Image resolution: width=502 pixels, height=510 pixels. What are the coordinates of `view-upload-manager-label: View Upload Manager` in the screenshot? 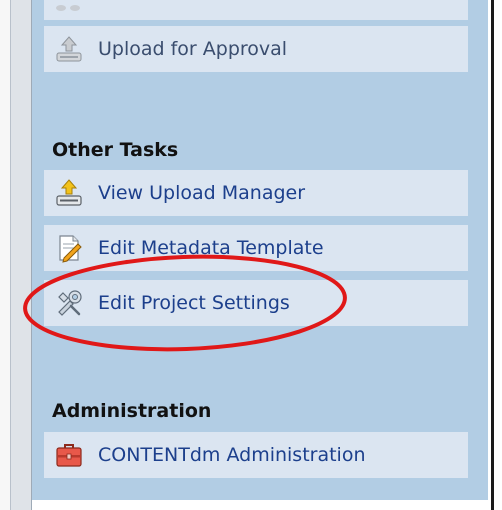 It's located at (202, 193).